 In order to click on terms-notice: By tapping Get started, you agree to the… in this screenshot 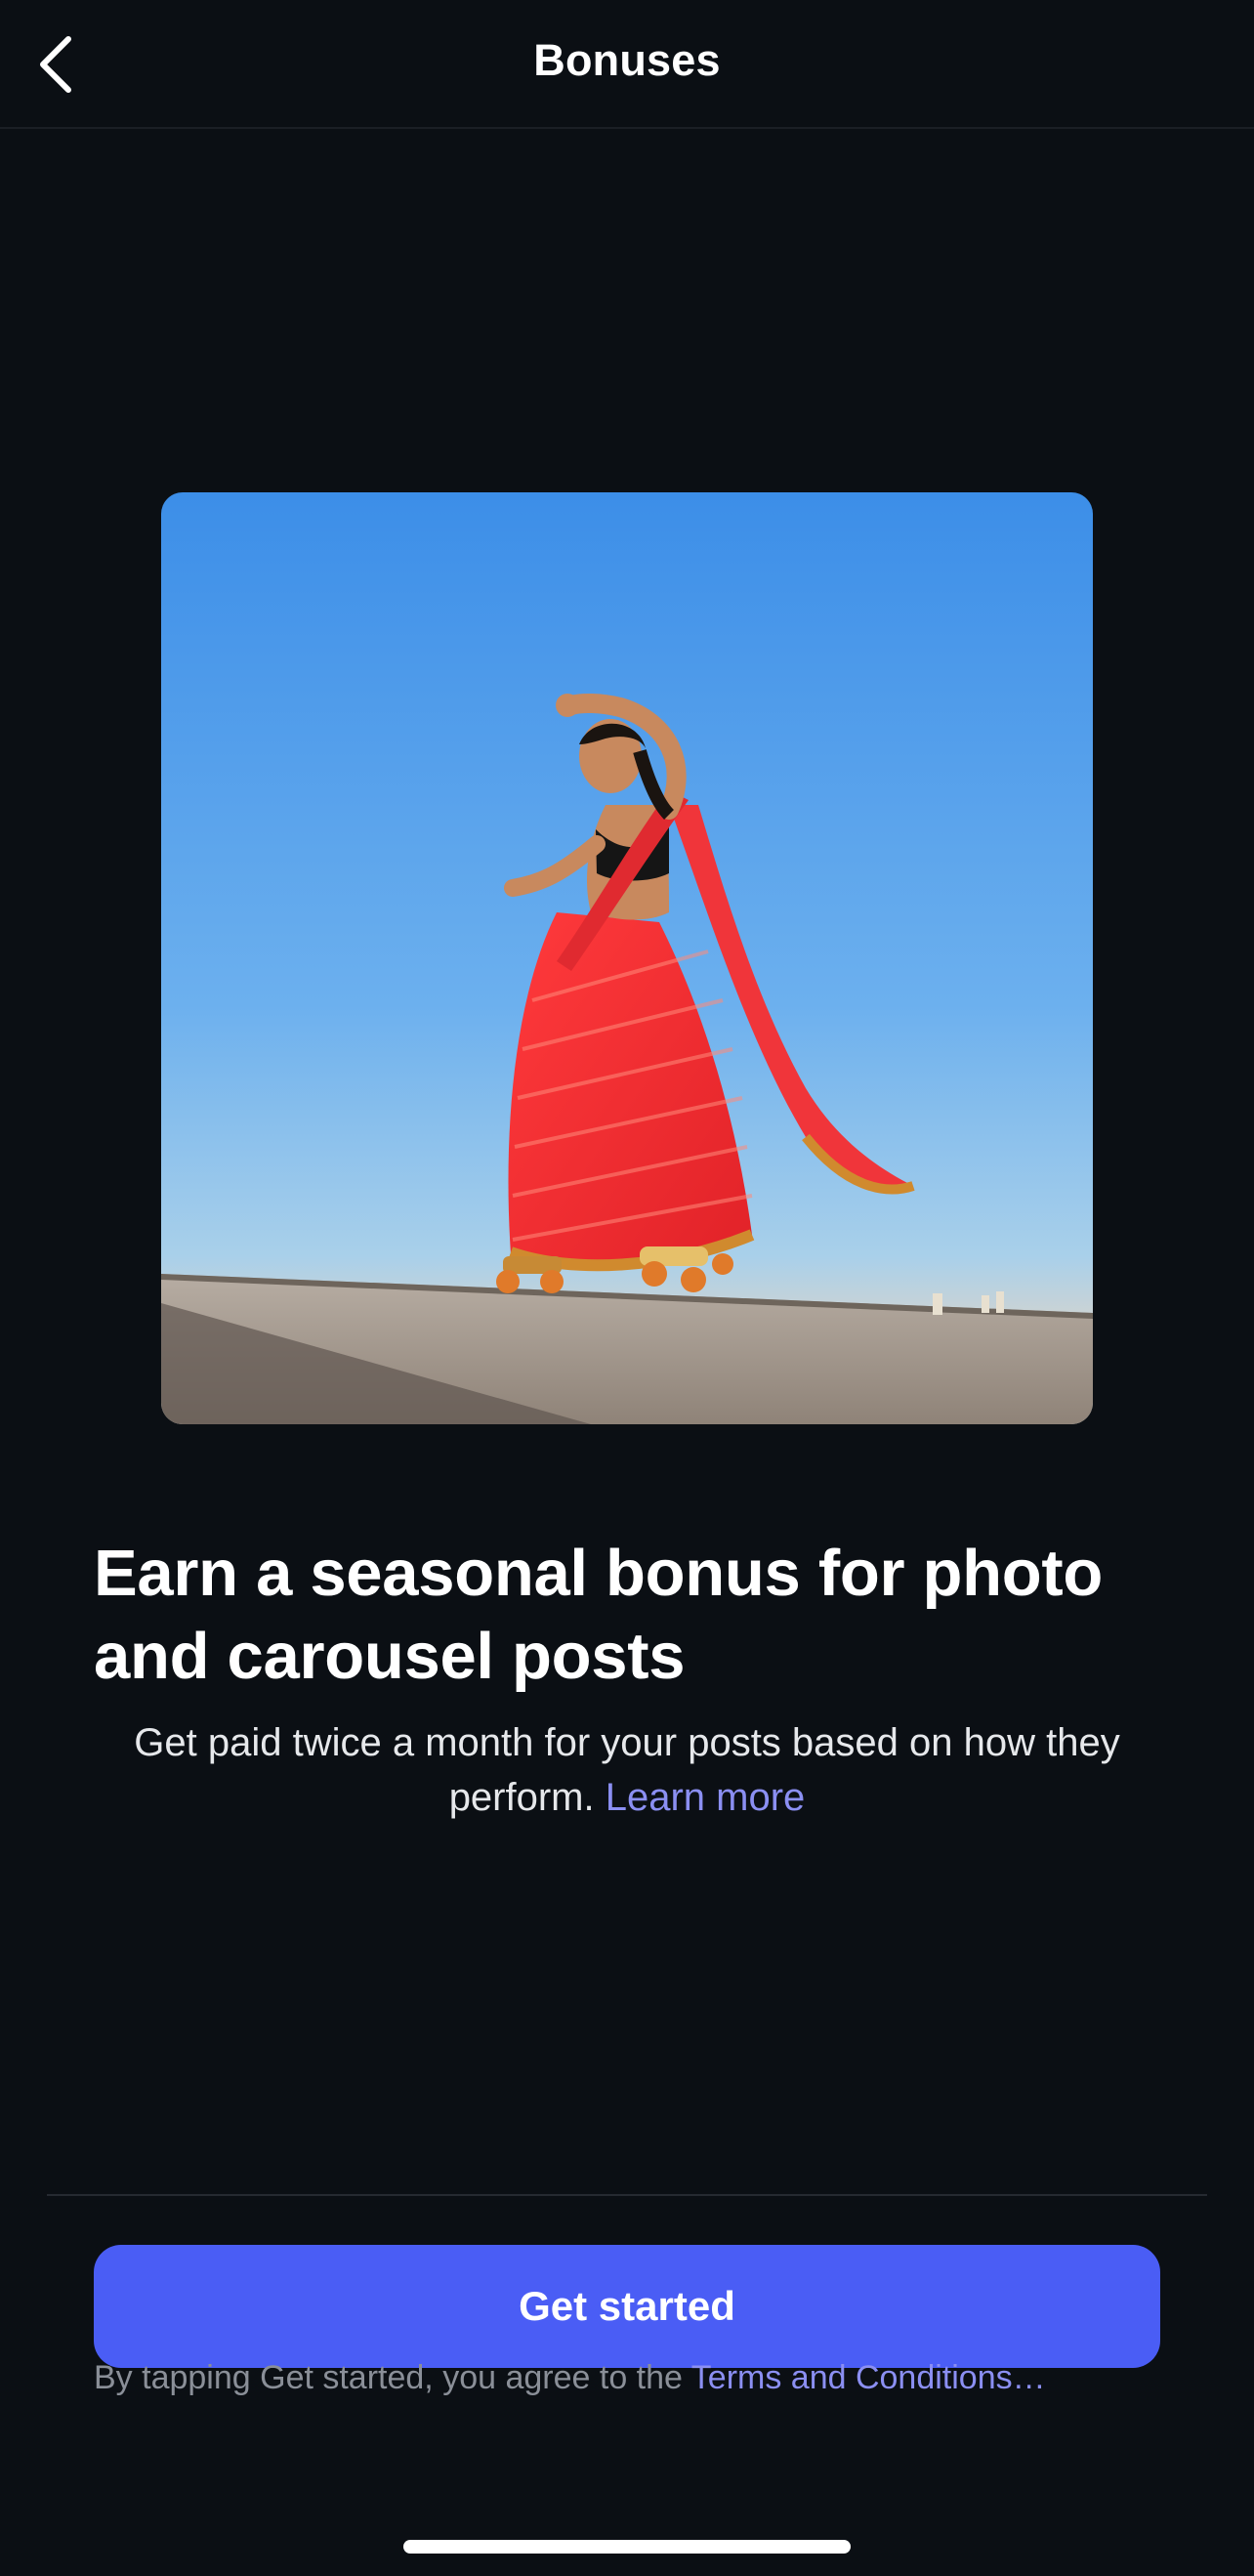, I will do `click(636, 2377)`.